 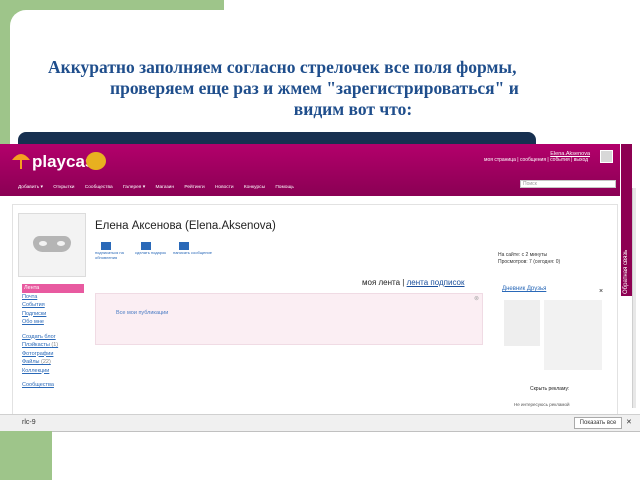 I want to click on download-item: rlc-9, so click(x=29, y=422).